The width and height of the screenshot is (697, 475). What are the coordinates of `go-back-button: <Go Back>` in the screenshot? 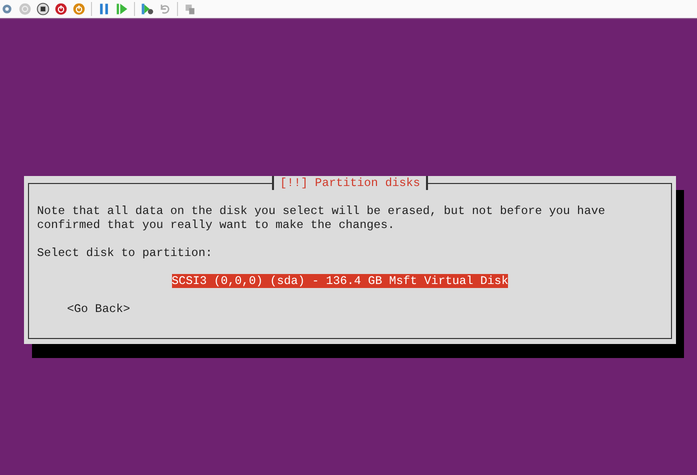 It's located at (98, 309).